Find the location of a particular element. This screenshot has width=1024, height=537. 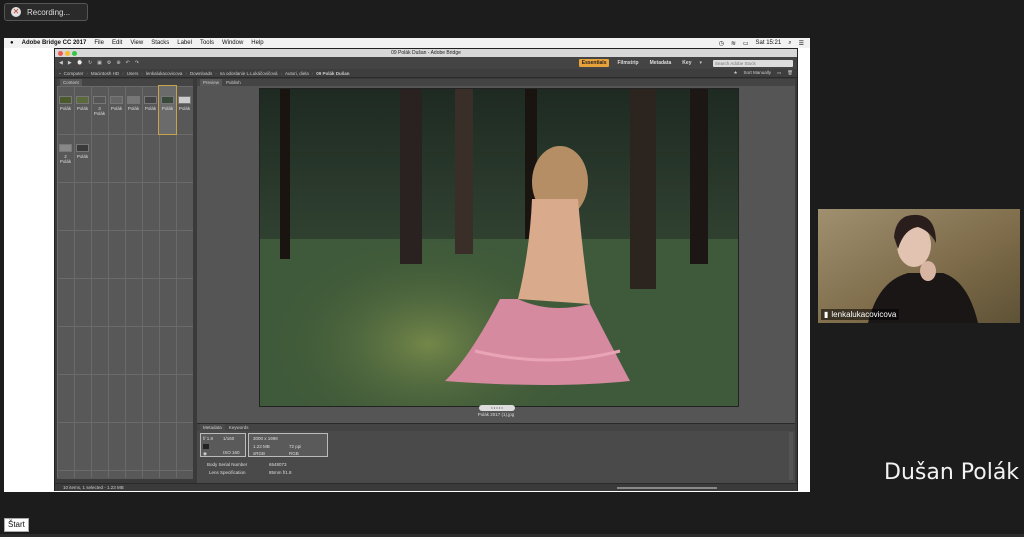

colorprofile-value: sRGB is located at coordinates (259, 453).